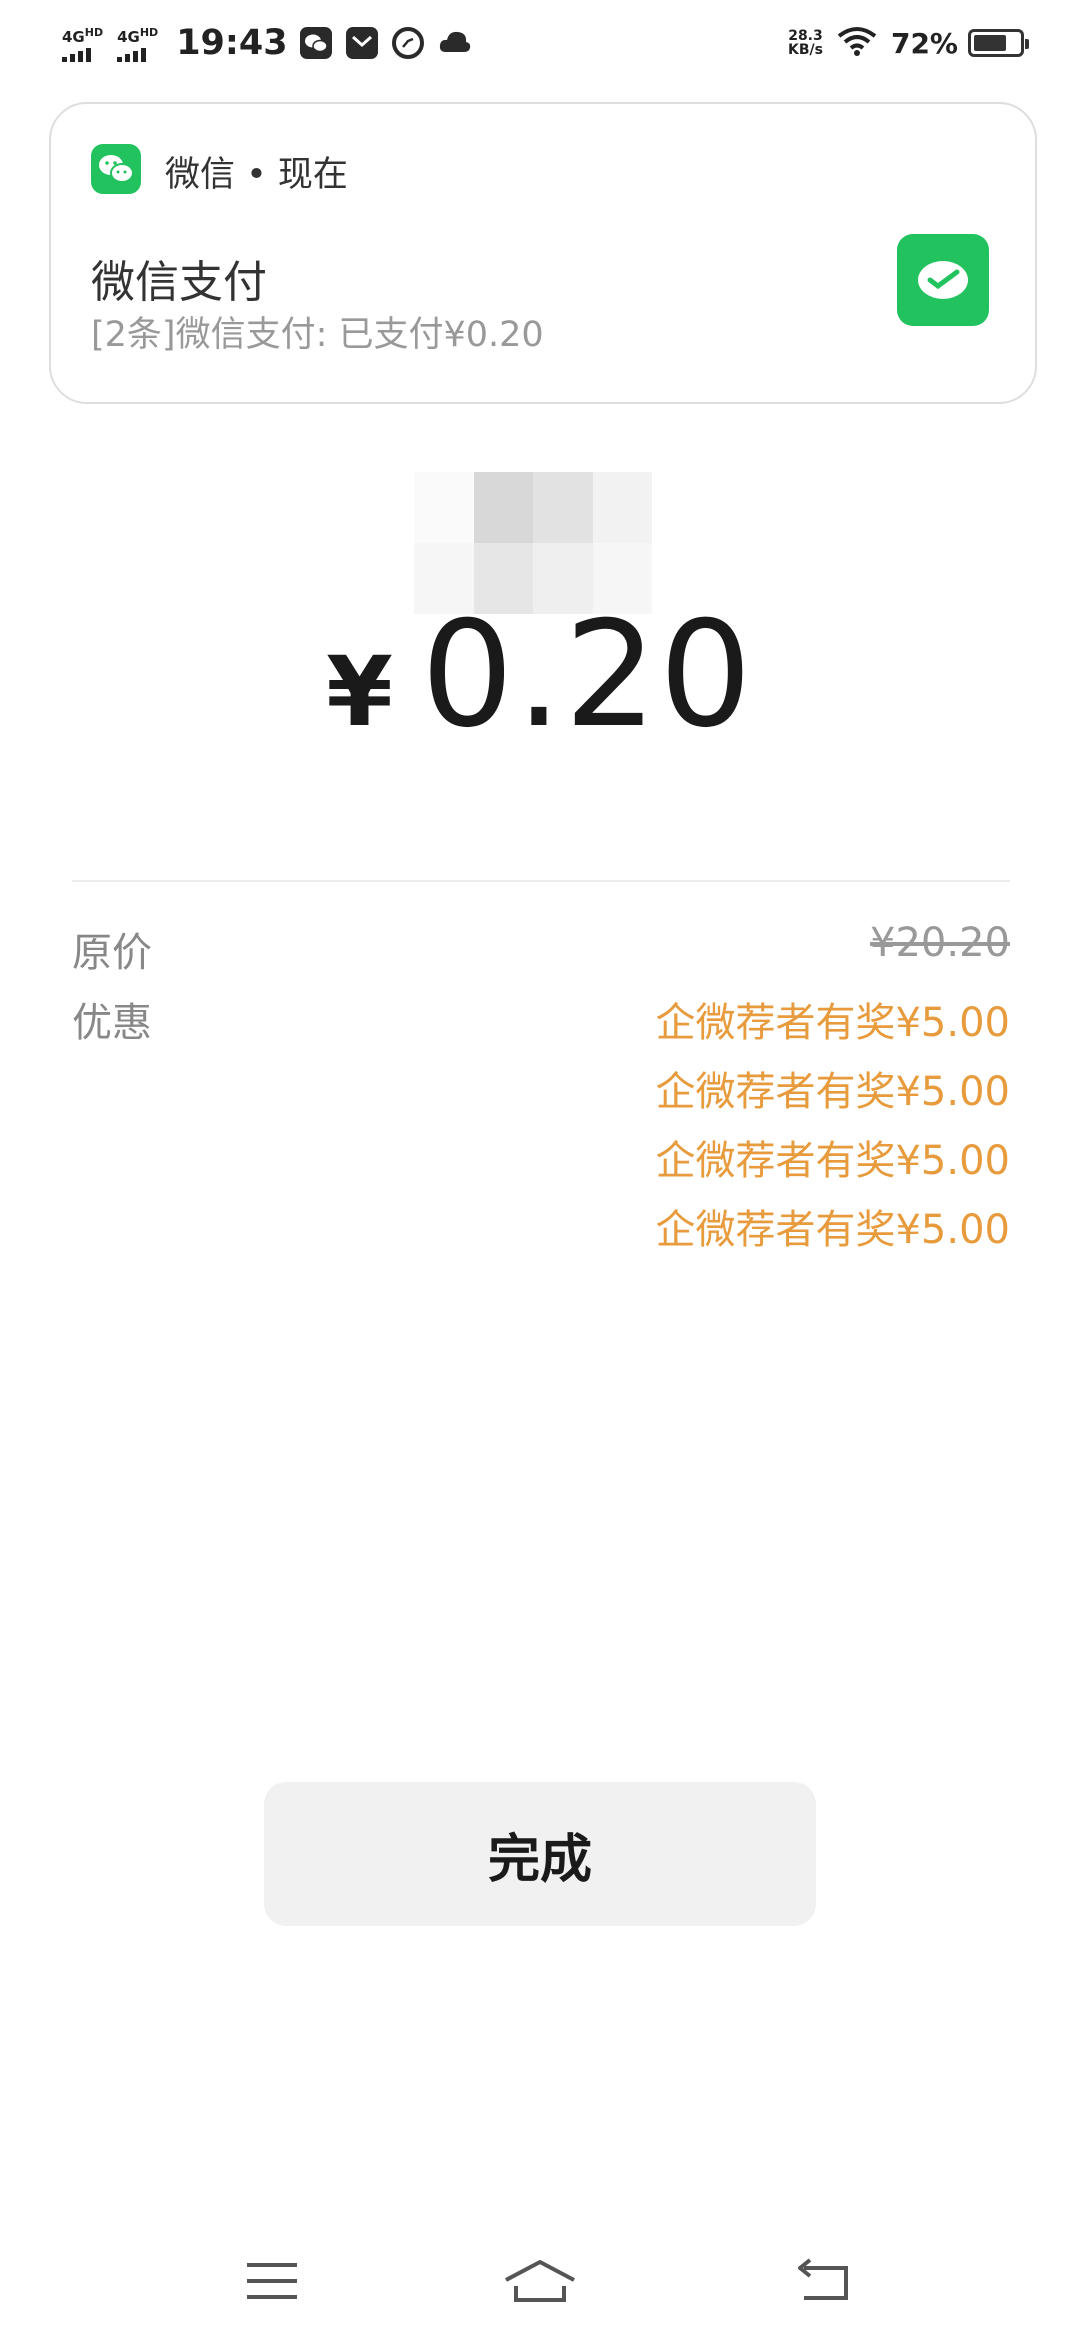 This screenshot has width=1080, height=2340. I want to click on original-price-label: 原价, so click(112, 953).